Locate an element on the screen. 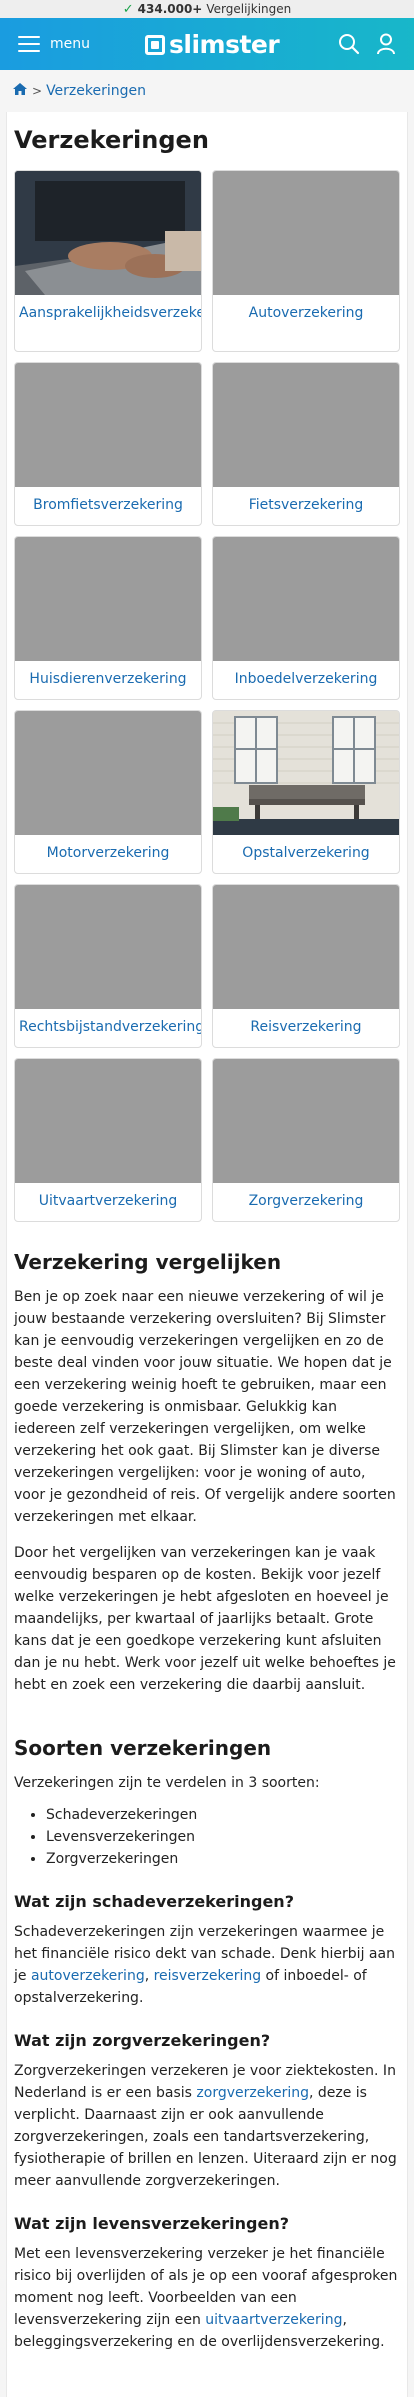 The width and height of the screenshot is (414, 2397). link-zorgverzekering: zorgverzekering is located at coordinates (252, 2093).